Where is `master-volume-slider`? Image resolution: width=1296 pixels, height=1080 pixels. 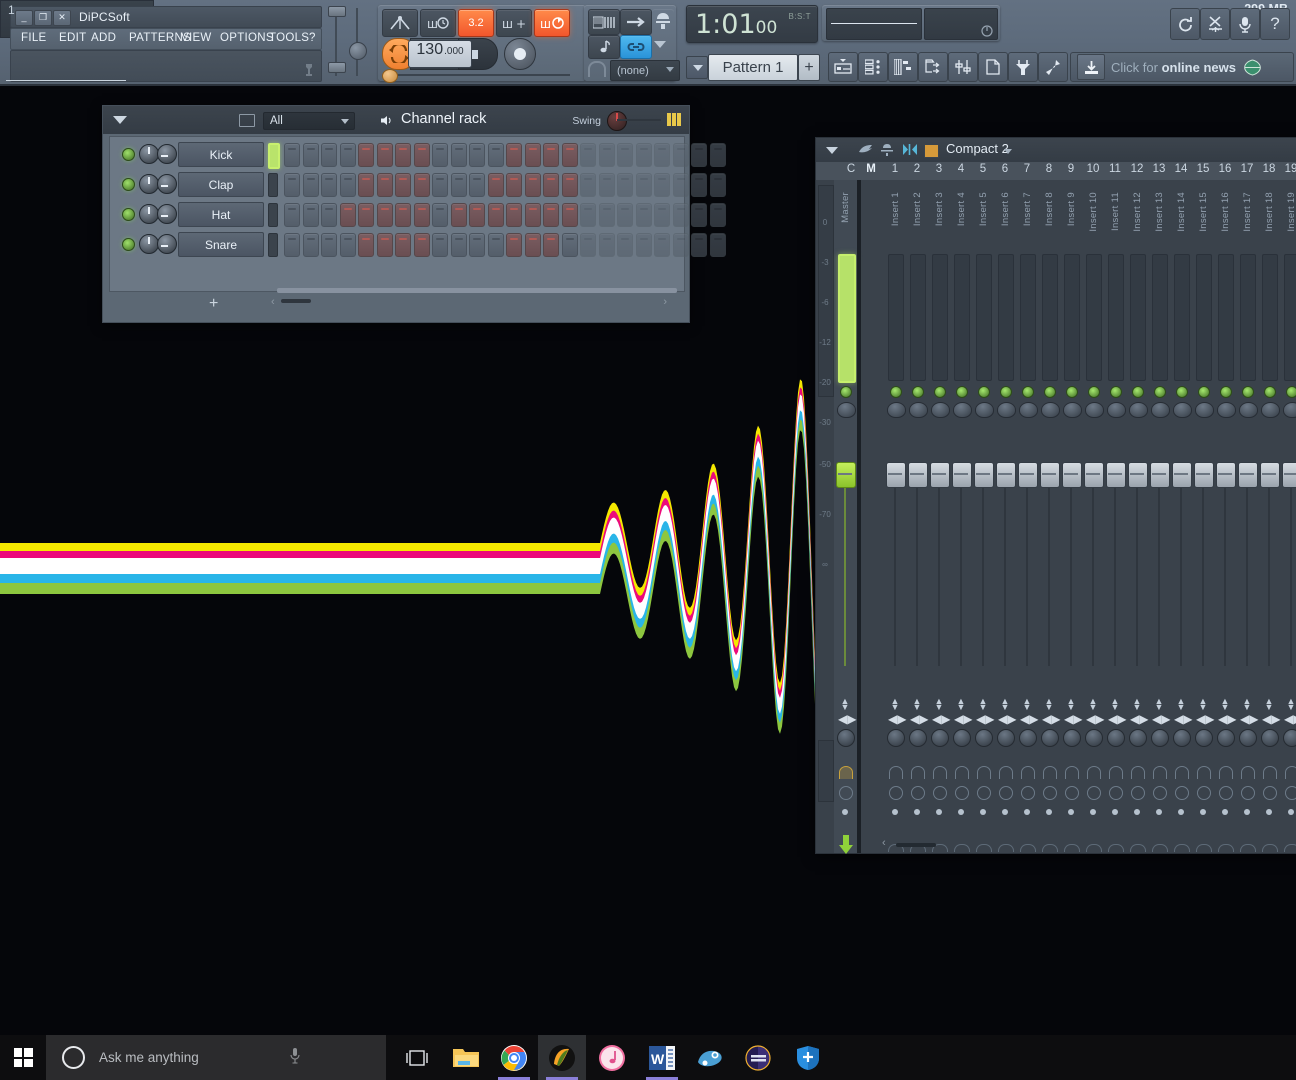 master-volume-slider is located at coordinates (478, 76).